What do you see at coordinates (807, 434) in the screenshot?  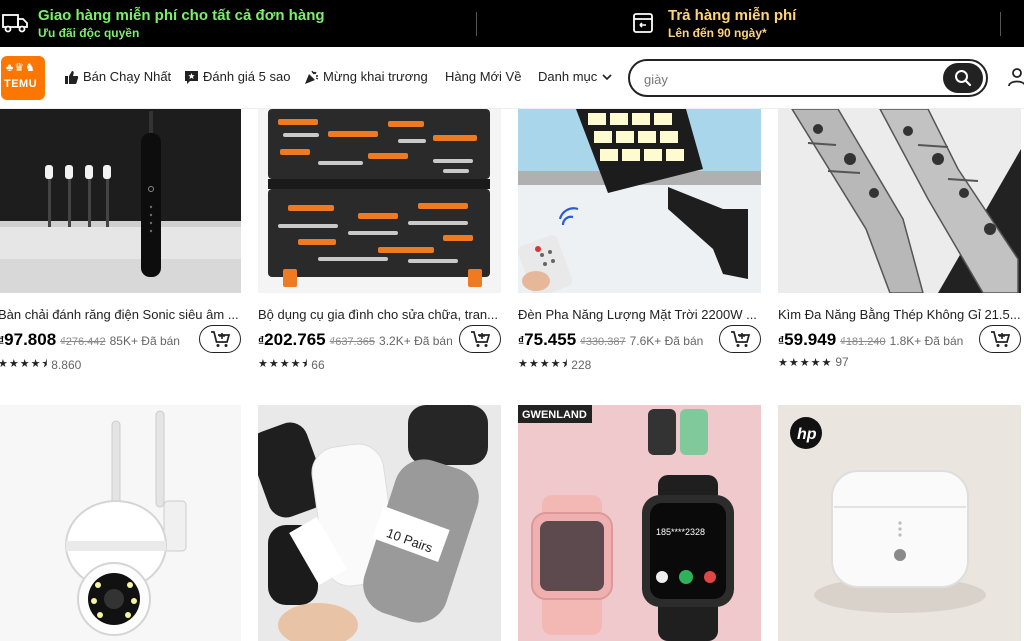 I see `hp-logo: hp` at bounding box center [807, 434].